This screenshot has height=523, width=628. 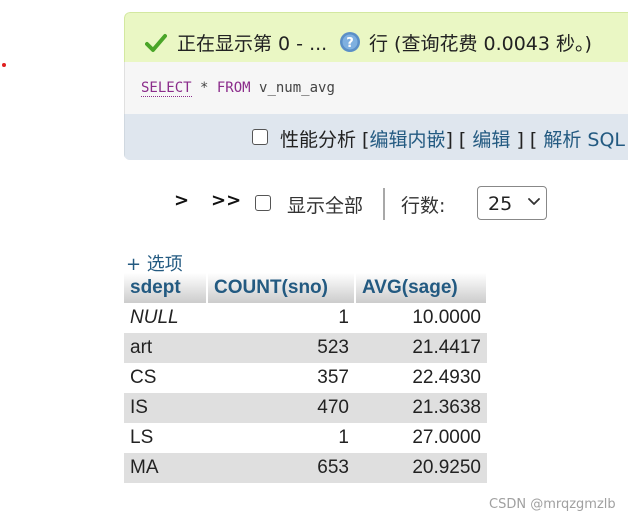 I want to click on query-actions-row: 性能分析 [编辑内嵌] [ 编辑 ] [ 解析 SQL, so click(x=376, y=137).